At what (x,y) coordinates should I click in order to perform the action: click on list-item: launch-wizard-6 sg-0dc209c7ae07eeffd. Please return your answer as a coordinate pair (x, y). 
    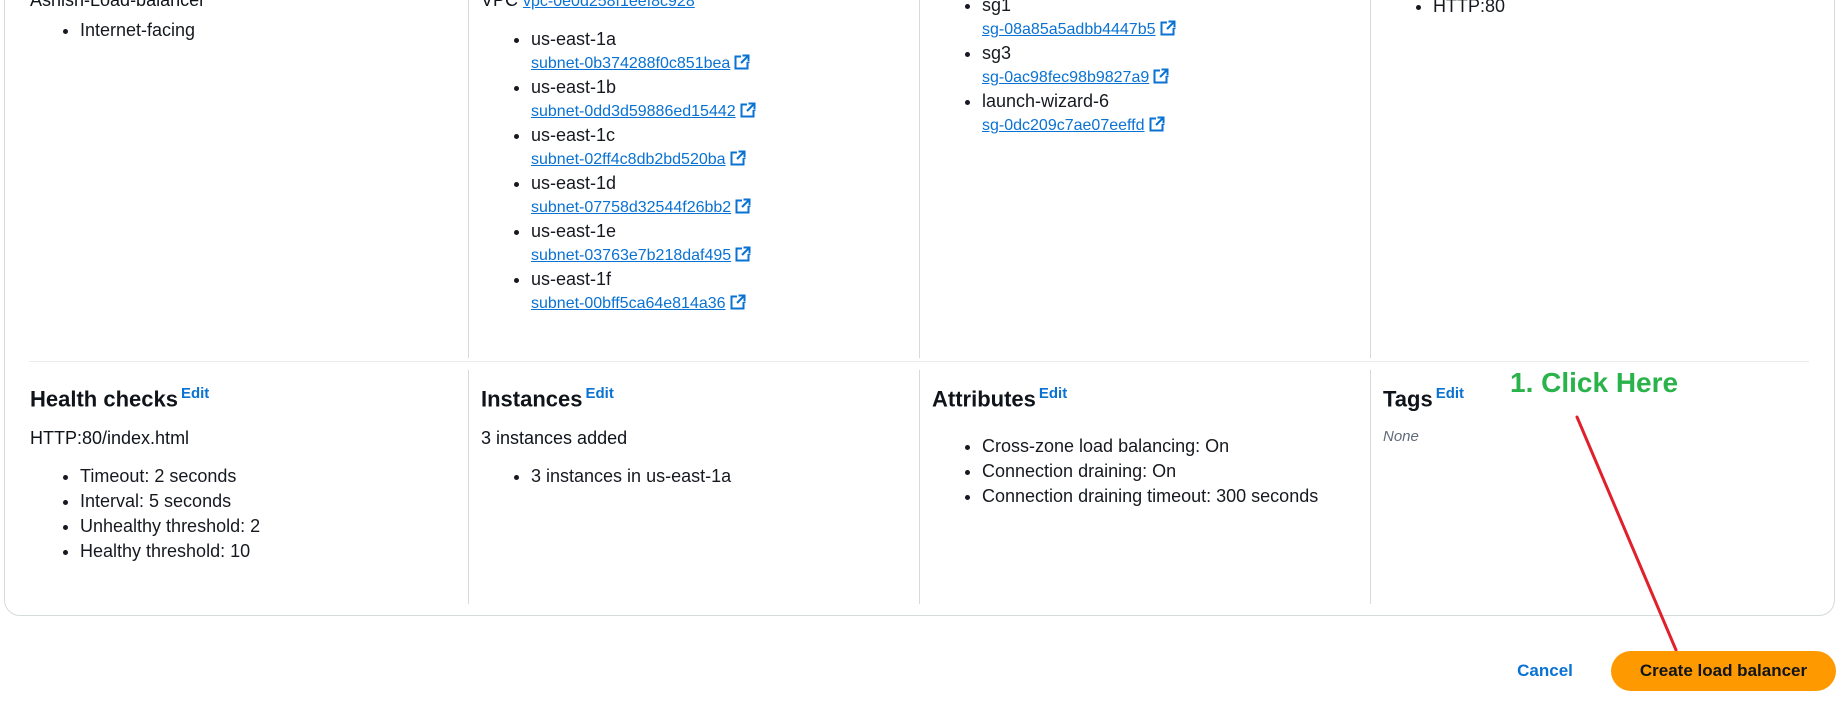
    Looking at the image, I should click on (1079, 114).